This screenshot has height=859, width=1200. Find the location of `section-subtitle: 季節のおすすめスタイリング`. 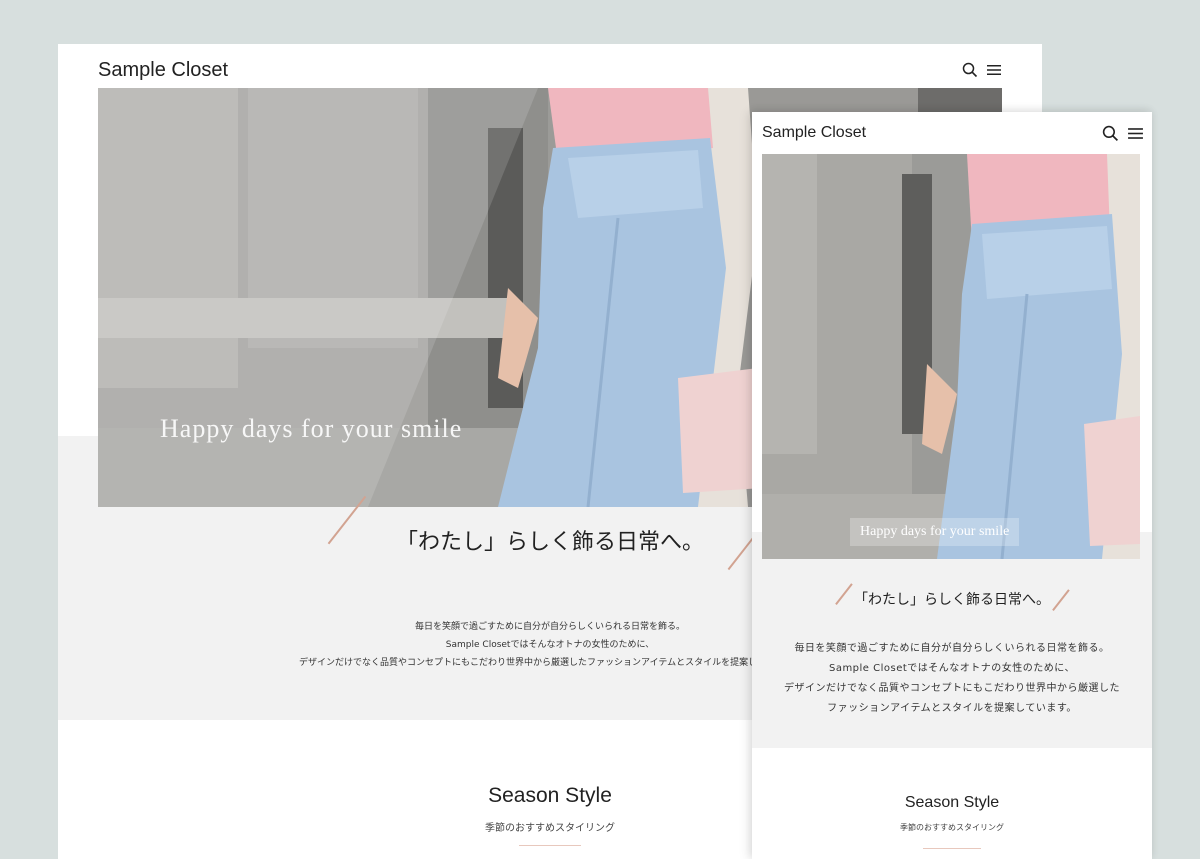

section-subtitle: 季節のおすすめスタイリング is located at coordinates (952, 827).